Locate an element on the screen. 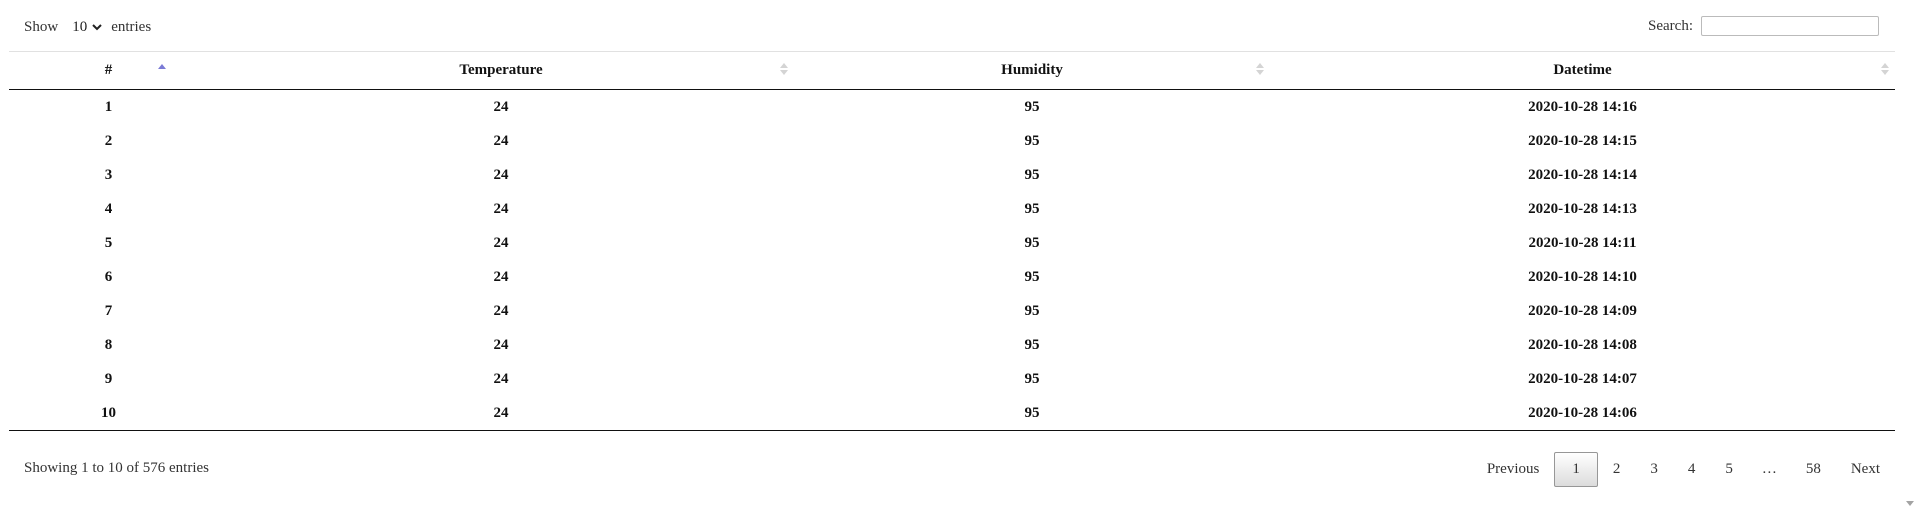 Image resolution: width=1918 pixels, height=510 pixels. vertical-scrollbar is located at coordinates (1909, 255).